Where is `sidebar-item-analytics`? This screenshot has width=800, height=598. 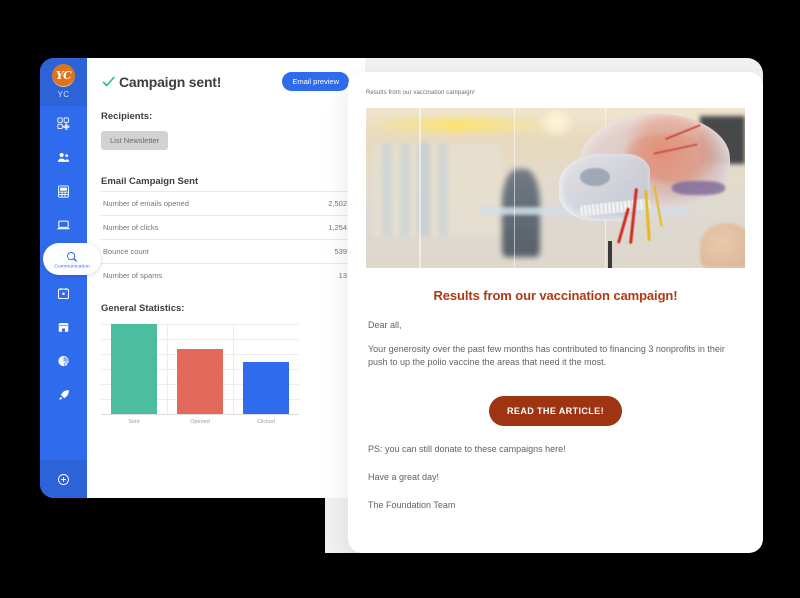 sidebar-item-analytics is located at coordinates (63, 361).